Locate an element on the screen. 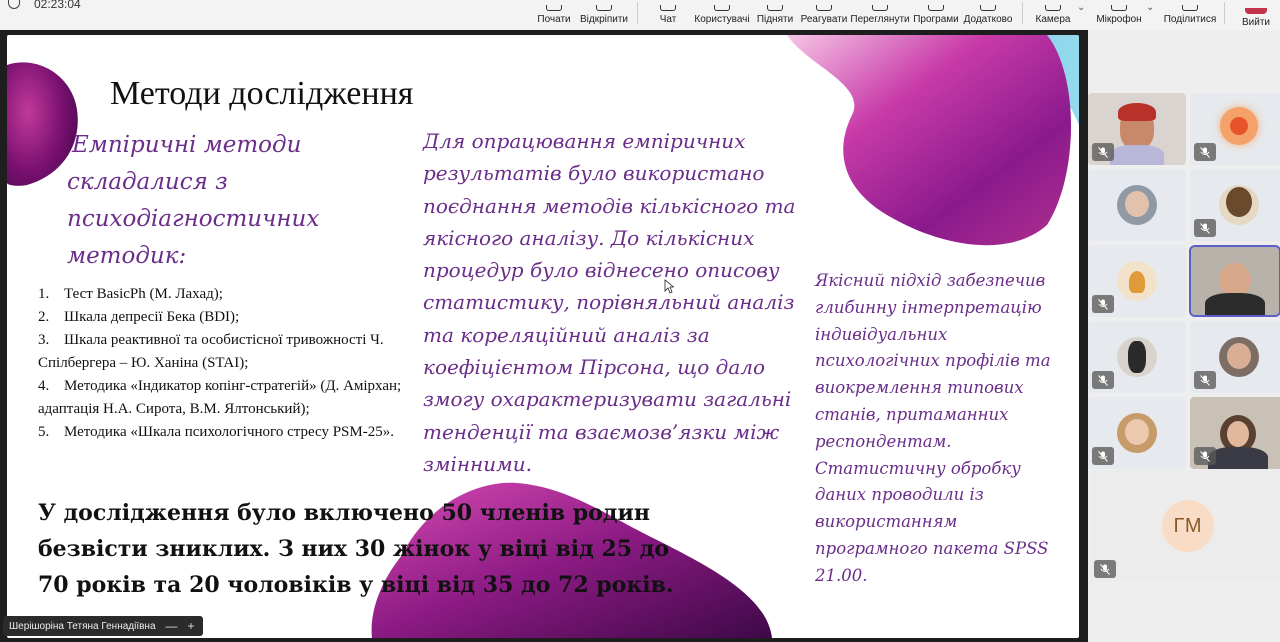 The height and width of the screenshot is (642, 1280). list-text: Спілбергера – Ю. Ханіна (STAI); is located at coordinates (143, 363).